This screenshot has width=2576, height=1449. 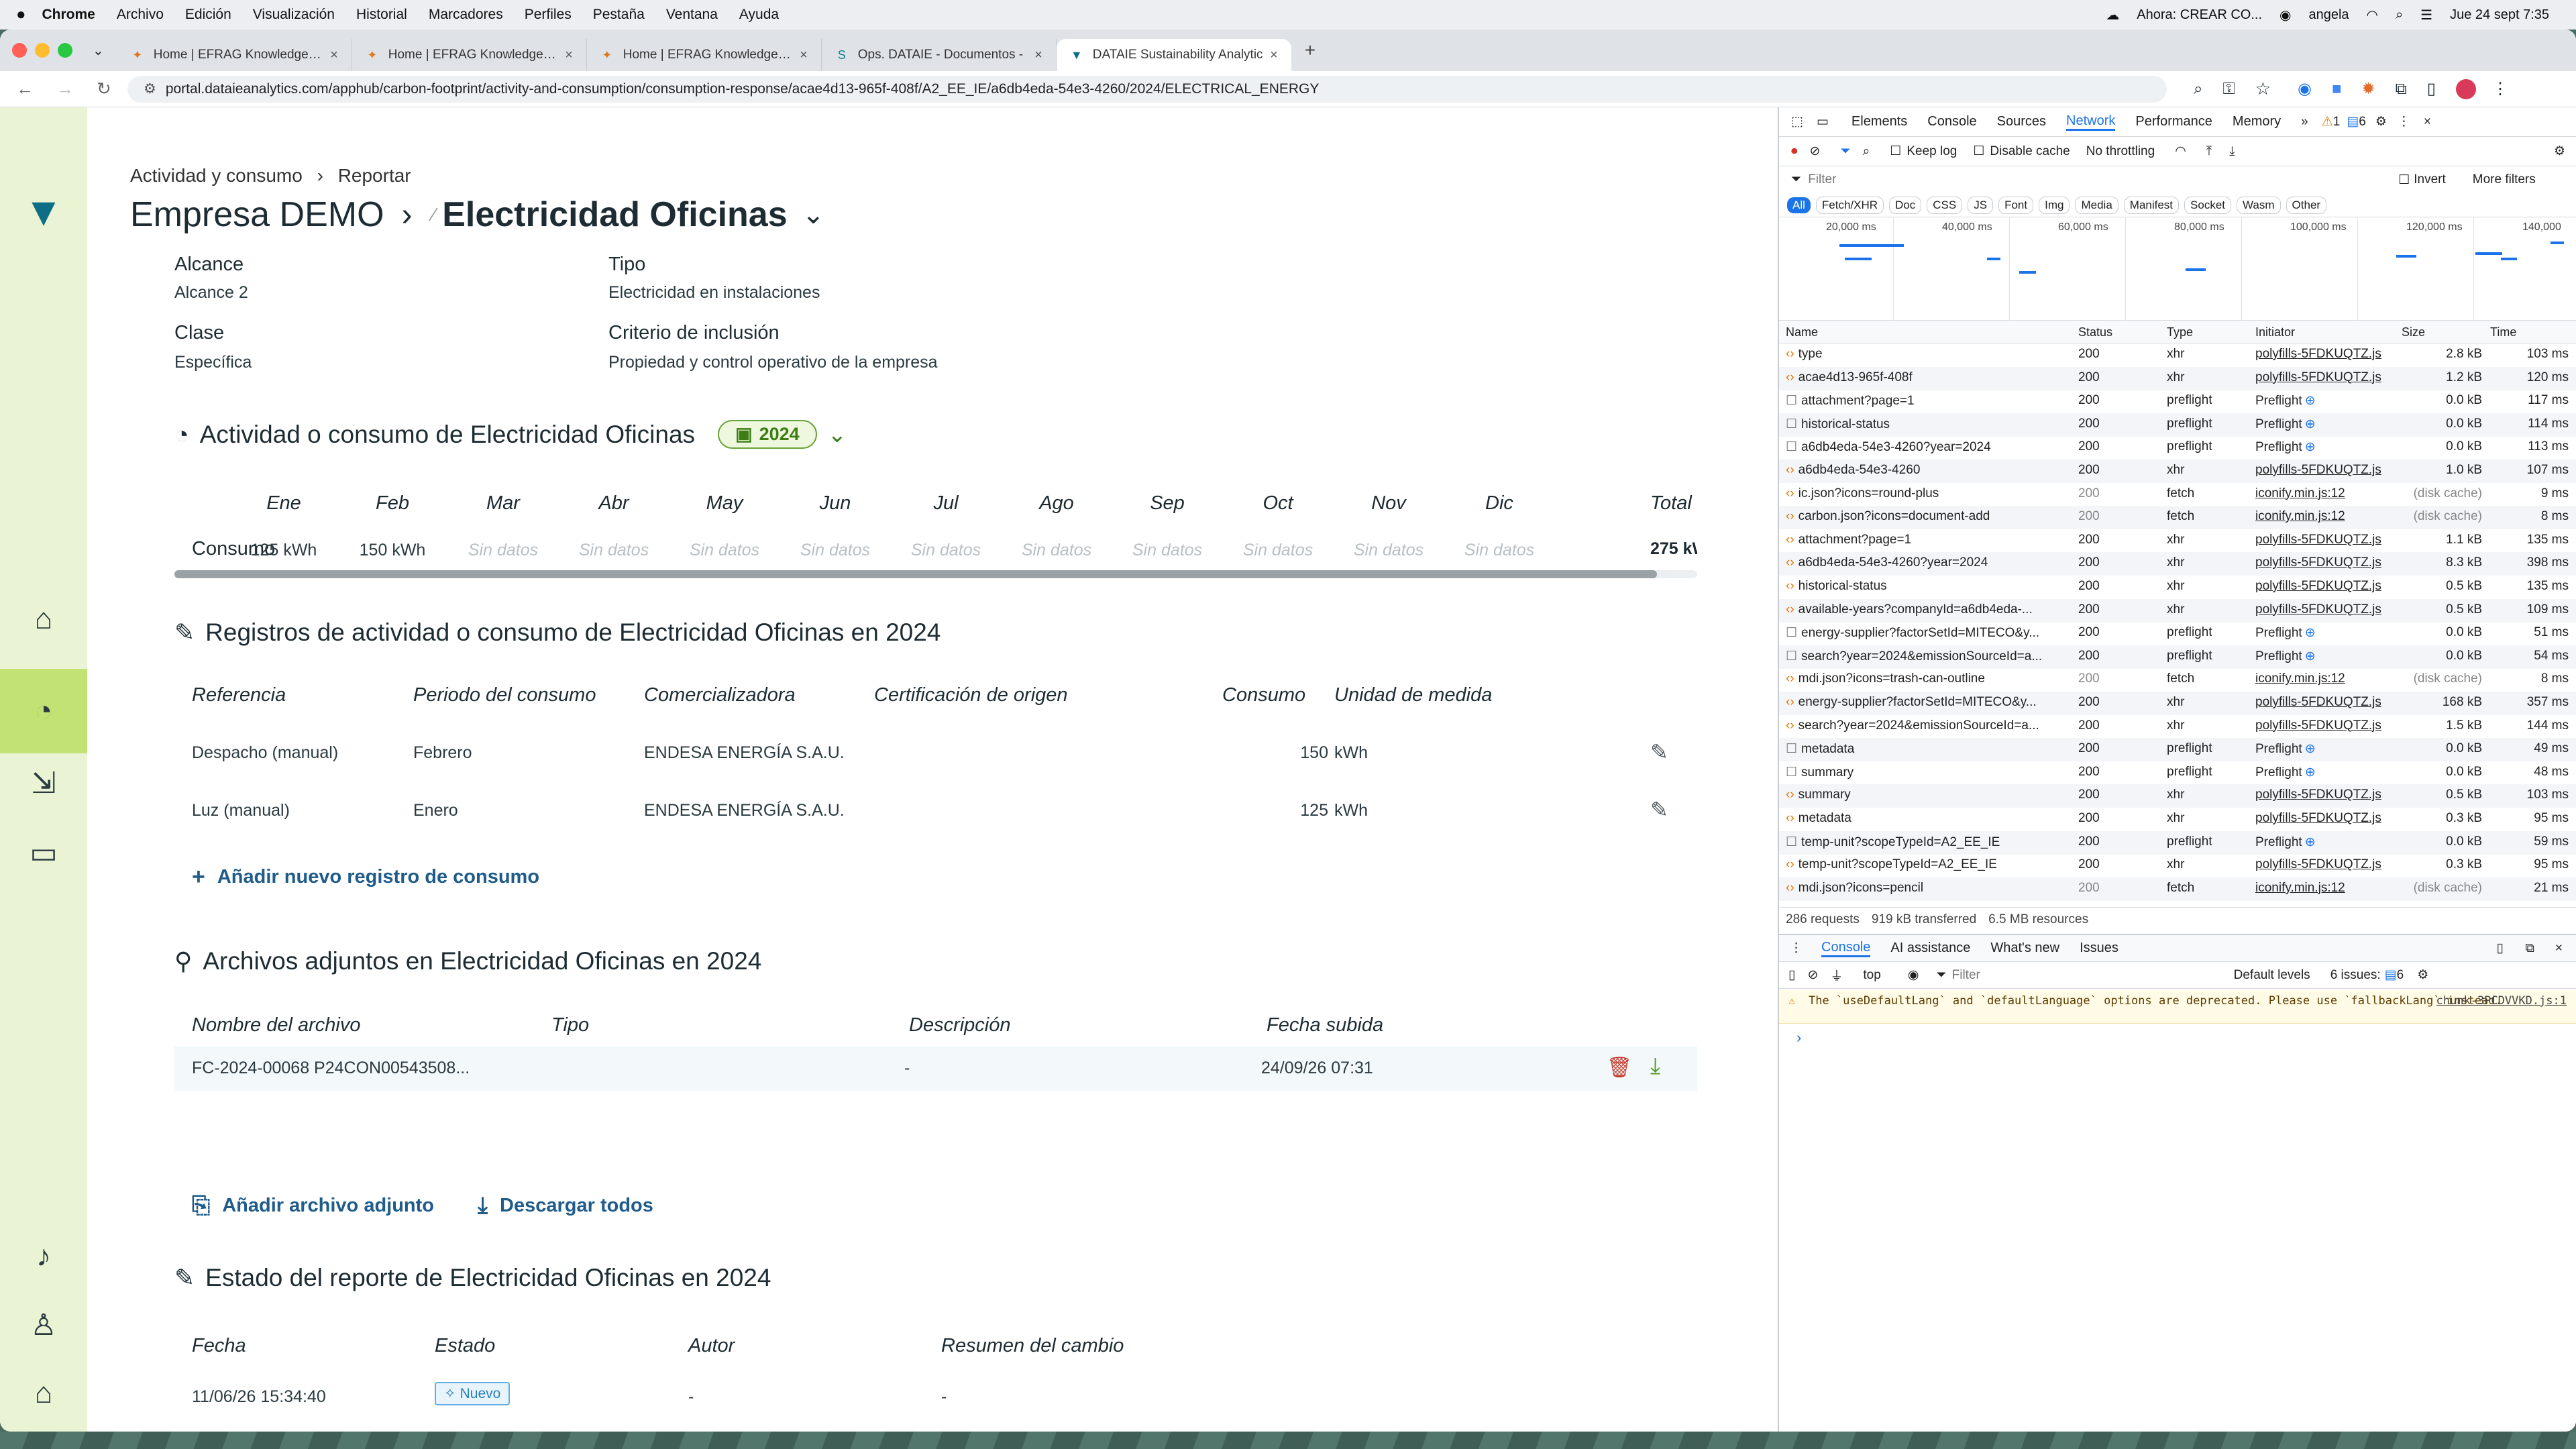 What do you see at coordinates (2362, 122) in the screenshot?
I see `message-count: 6` at bounding box center [2362, 122].